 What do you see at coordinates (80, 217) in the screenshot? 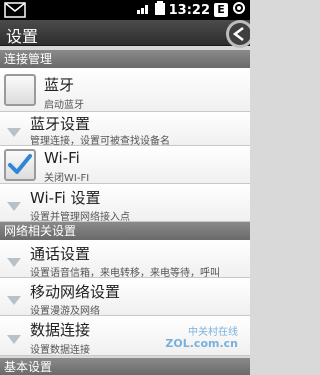
I see `wifi-settings-subtitle: 设置并管理网络接入点` at bounding box center [80, 217].